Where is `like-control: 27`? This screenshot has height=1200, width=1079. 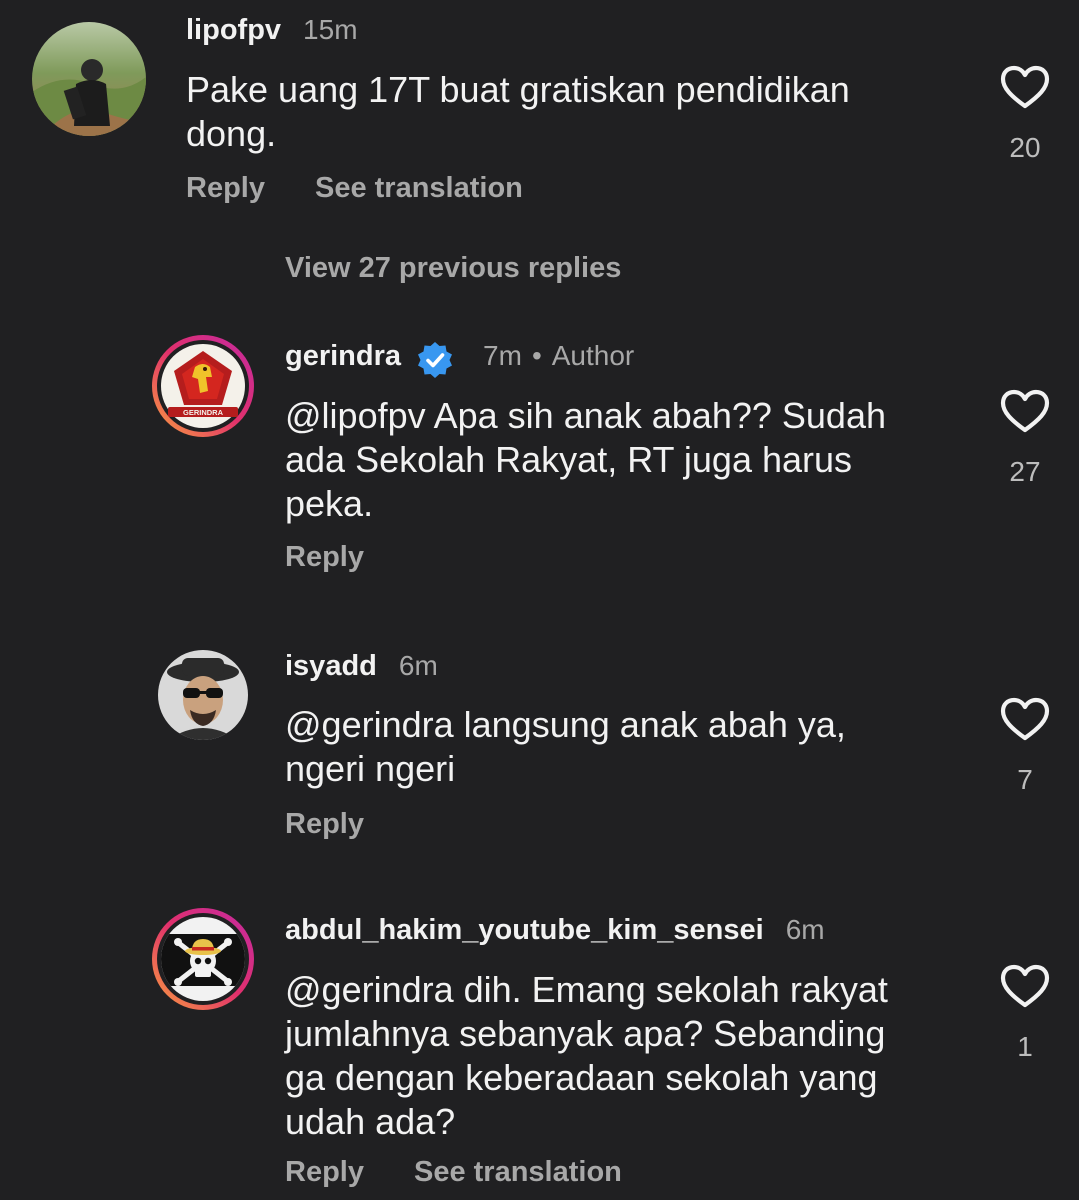
like-control: 27 is located at coordinates (1025, 438).